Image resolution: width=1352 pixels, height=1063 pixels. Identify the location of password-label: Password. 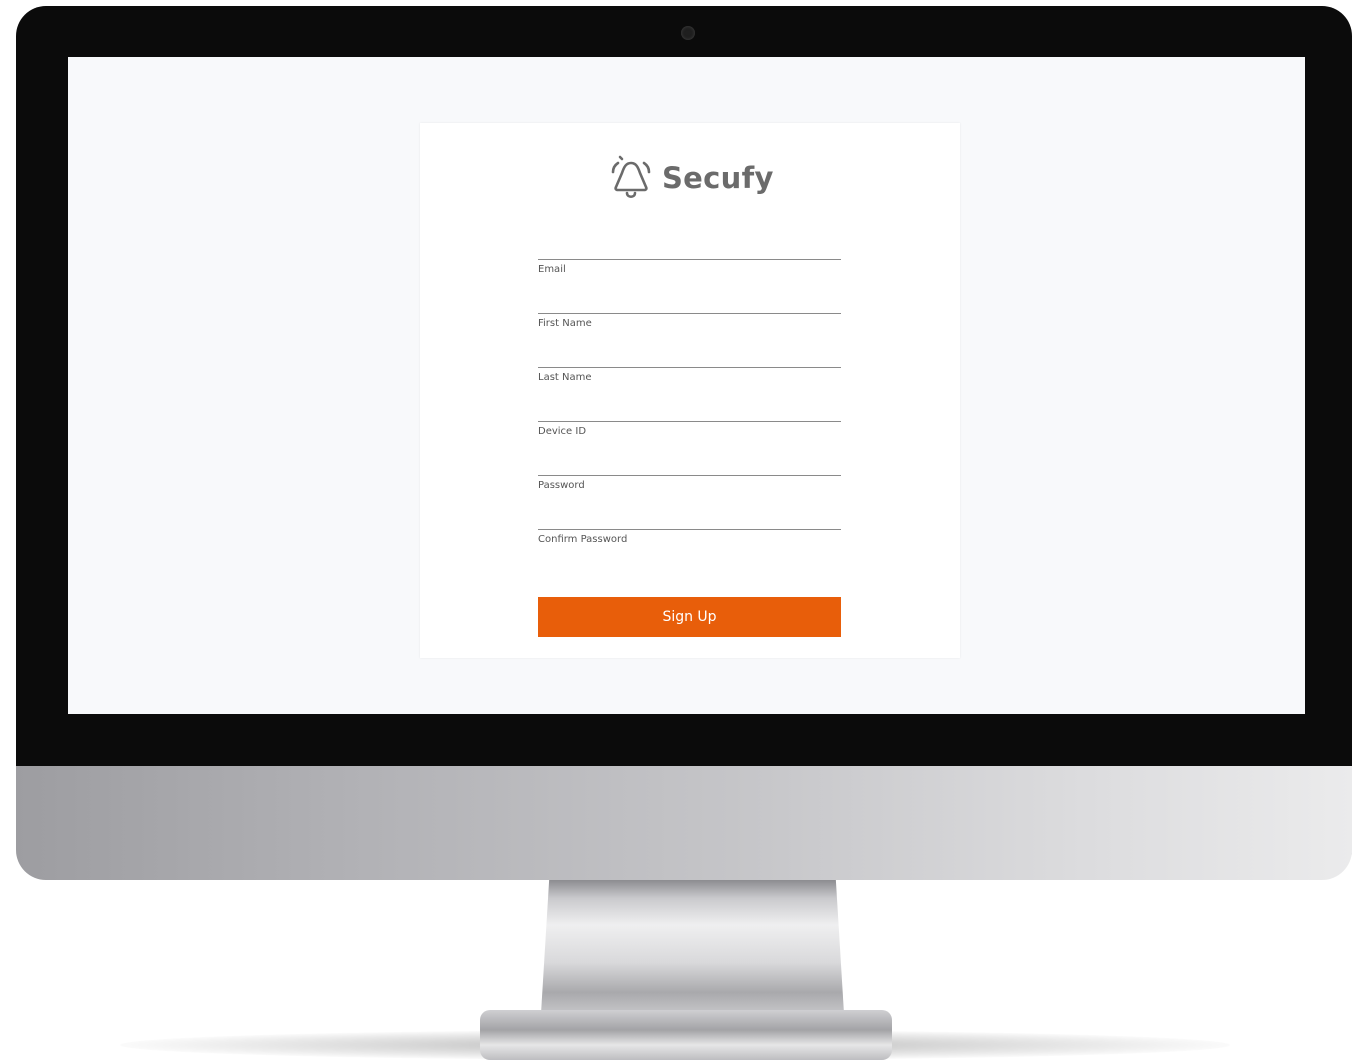
(561, 485).